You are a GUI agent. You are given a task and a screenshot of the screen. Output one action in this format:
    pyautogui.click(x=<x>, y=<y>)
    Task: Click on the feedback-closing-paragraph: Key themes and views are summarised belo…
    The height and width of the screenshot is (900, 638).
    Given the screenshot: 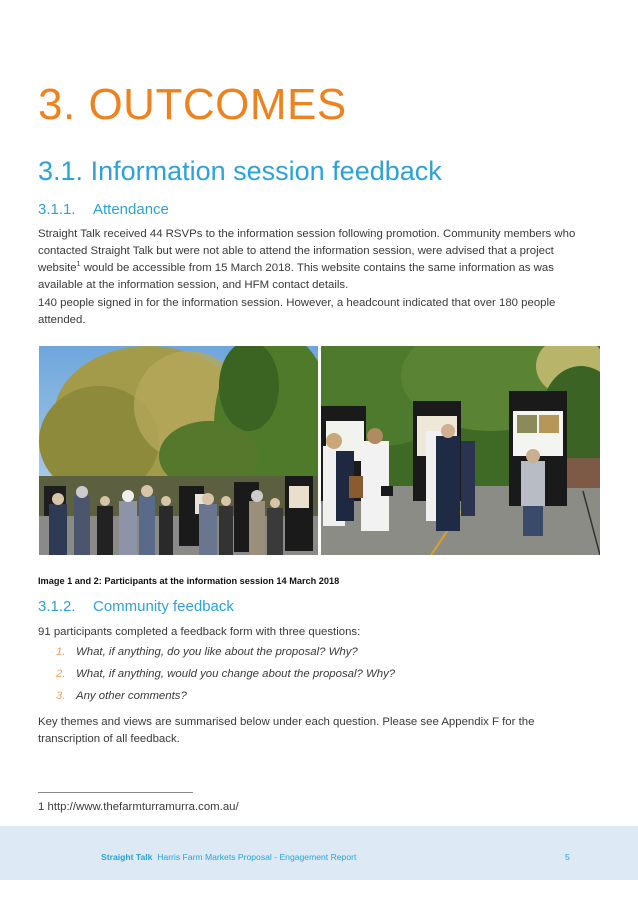 What is the action you would take?
    pyautogui.click(x=286, y=730)
    